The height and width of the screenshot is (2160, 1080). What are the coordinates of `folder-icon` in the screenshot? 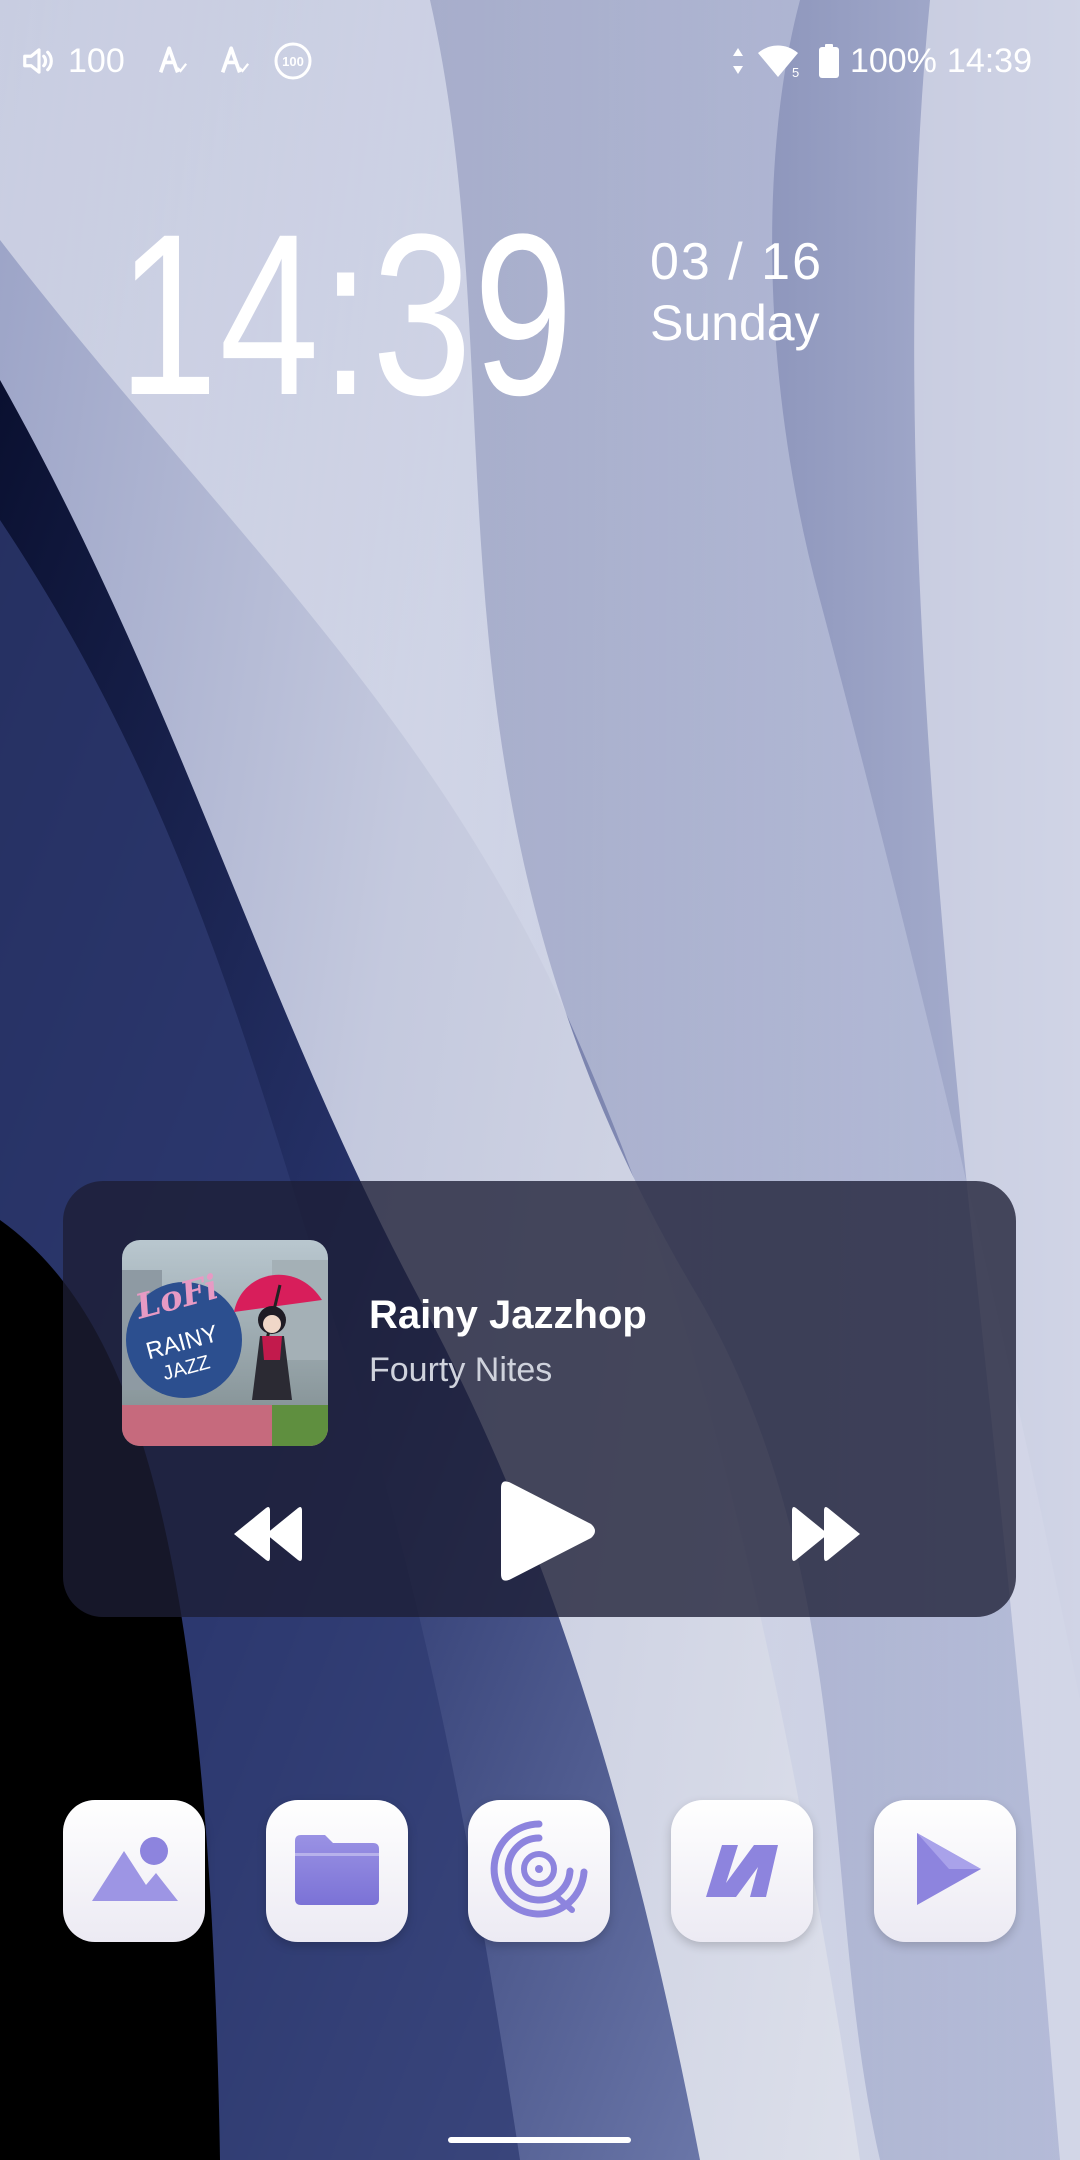 It's located at (337, 1871).